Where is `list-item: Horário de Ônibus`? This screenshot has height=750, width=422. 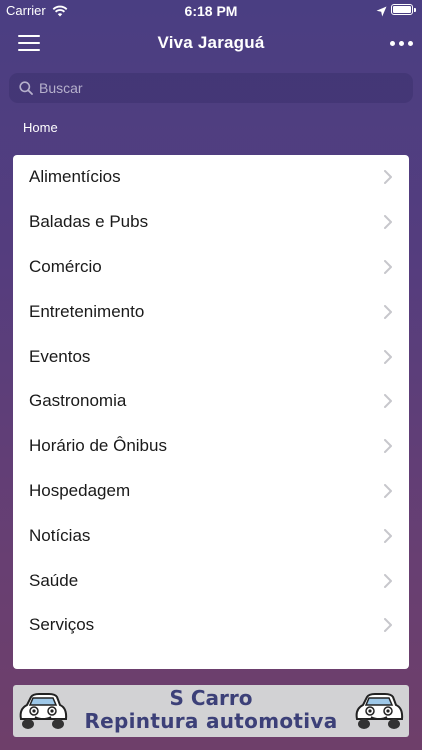
list-item: Horário de Ônibus is located at coordinates (211, 446).